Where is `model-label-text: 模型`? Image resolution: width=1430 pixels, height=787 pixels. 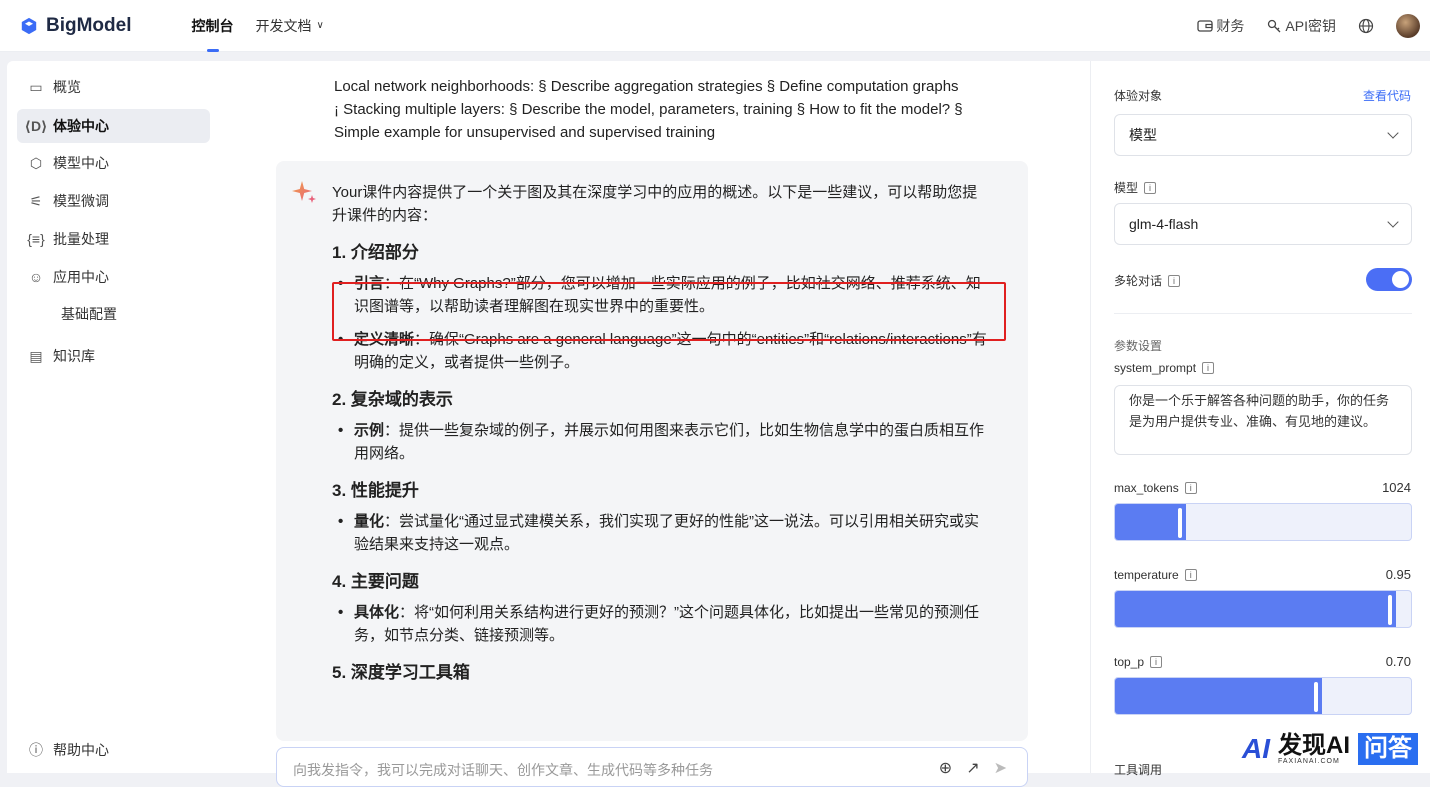 model-label-text: 模型 is located at coordinates (1126, 188).